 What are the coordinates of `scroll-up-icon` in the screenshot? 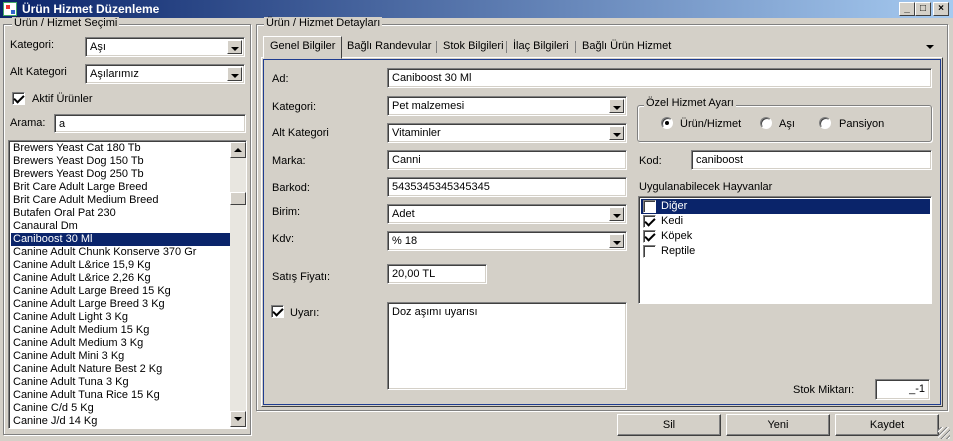 It's located at (238, 150).